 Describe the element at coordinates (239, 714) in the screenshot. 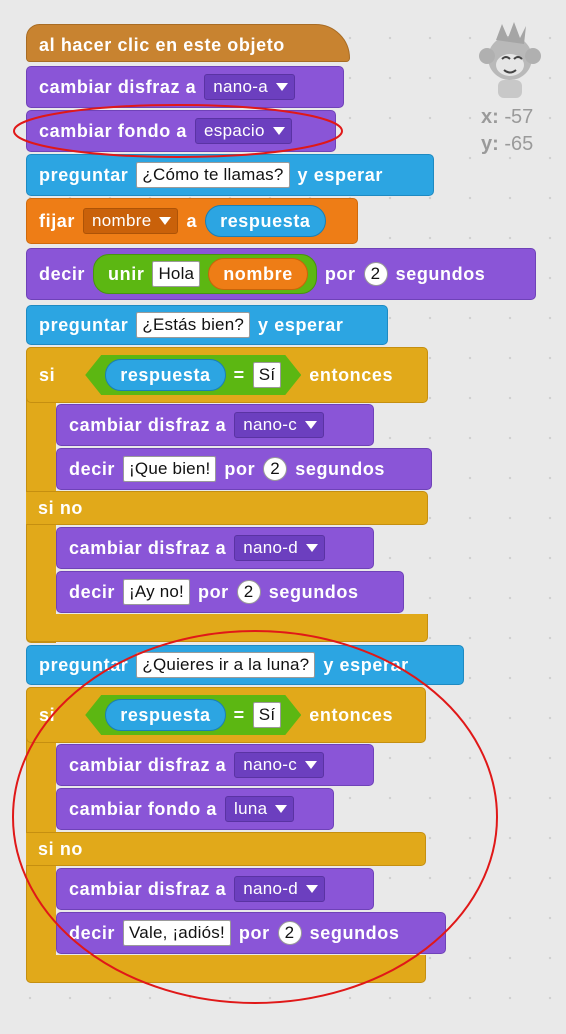

I see `equals-label: =` at that location.